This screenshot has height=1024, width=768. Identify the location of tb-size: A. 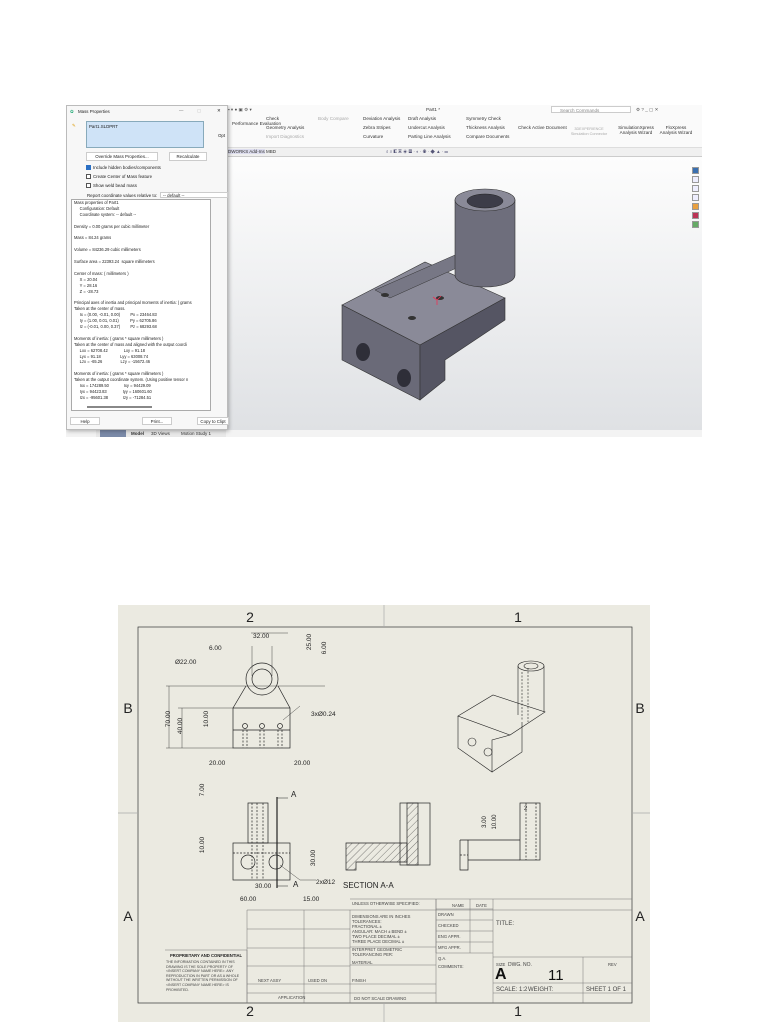
(501, 974).